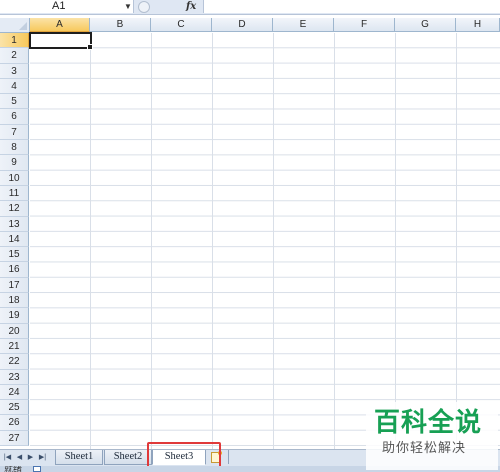 The height and width of the screenshot is (472, 500). What do you see at coordinates (14, 346) in the screenshot?
I see `row-header-21: 21` at bounding box center [14, 346].